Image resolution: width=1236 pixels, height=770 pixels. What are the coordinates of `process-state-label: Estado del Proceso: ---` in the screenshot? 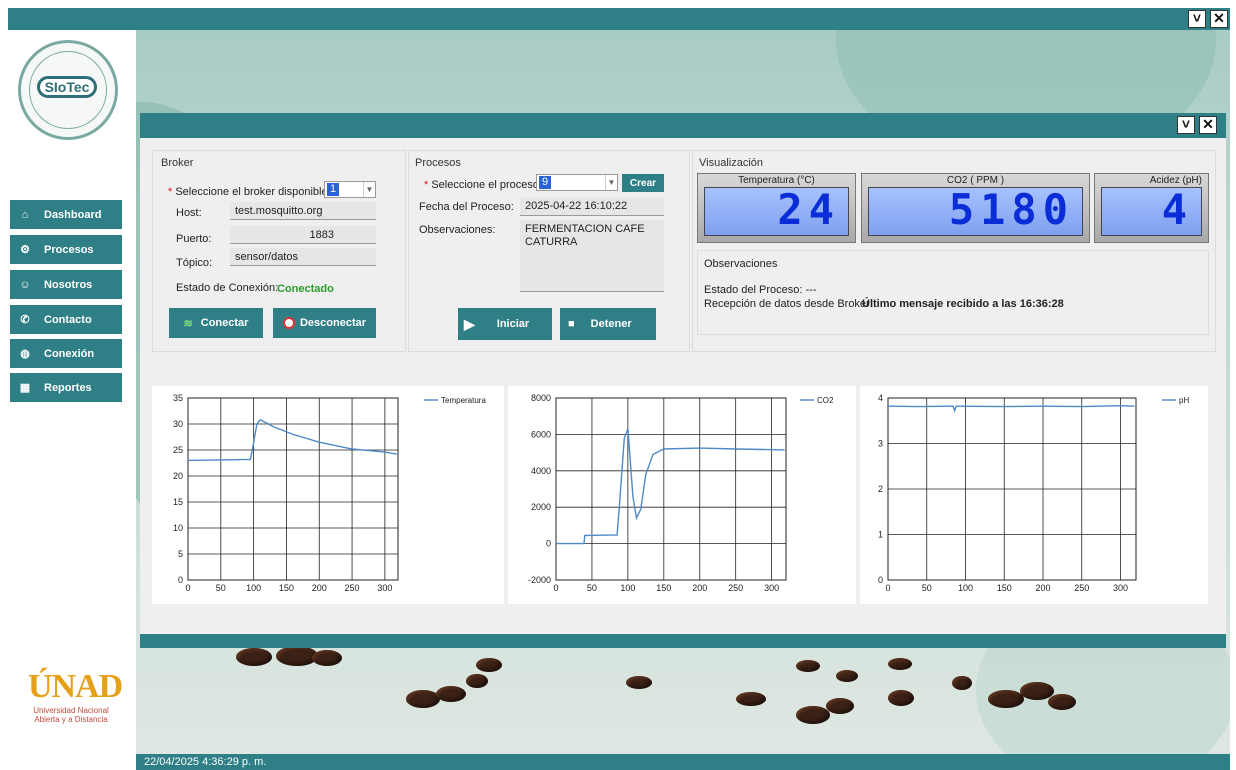 It's located at (760, 290).